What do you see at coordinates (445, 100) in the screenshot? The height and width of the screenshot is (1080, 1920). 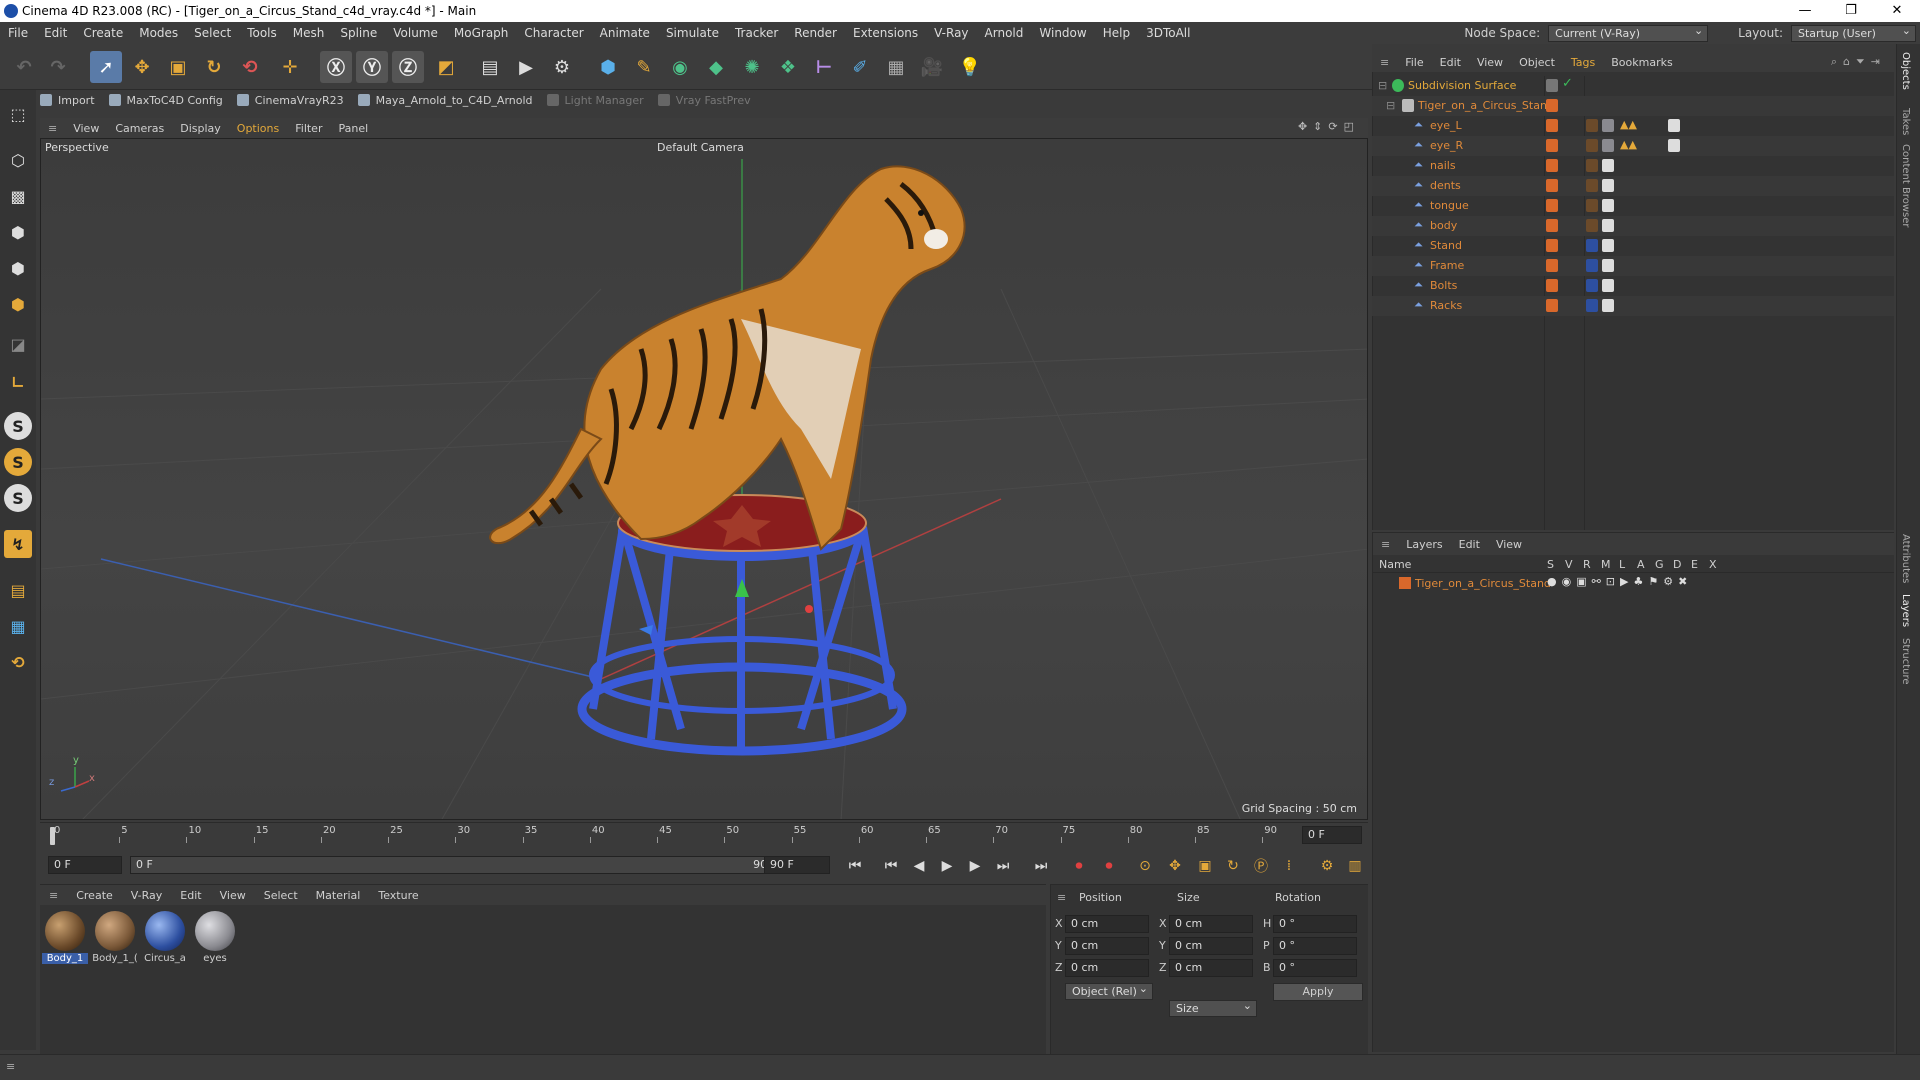 I see `maya-arnold-plugin: Maya_Arnold_to_C4D_Arnold` at bounding box center [445, 100].